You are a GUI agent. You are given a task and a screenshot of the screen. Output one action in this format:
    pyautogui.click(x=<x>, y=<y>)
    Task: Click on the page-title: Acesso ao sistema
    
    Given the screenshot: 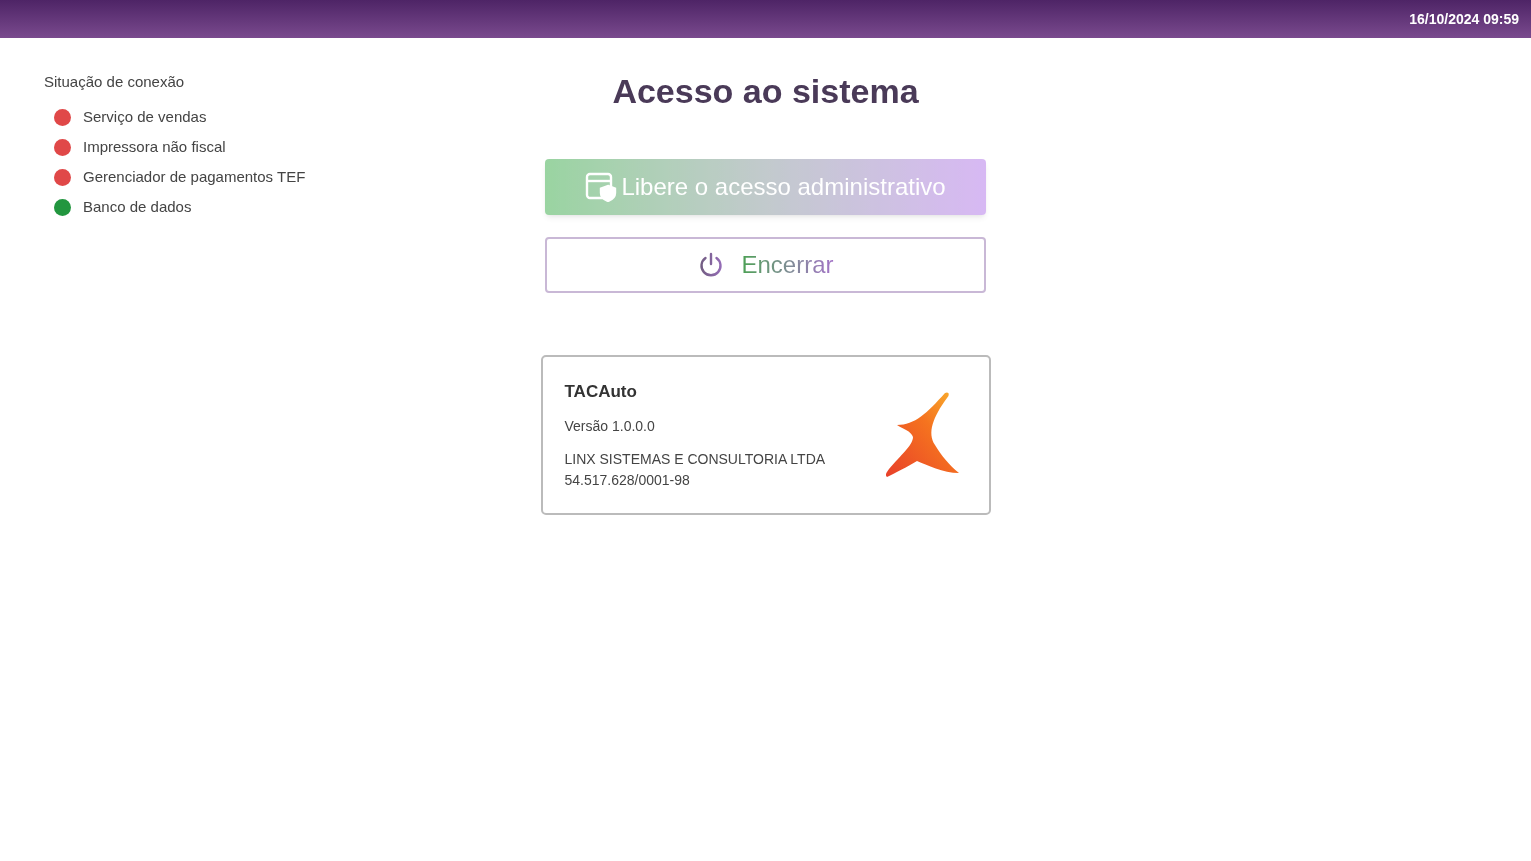 What is the action you would take?
    pyautogui.click(x=765, y=91)
    